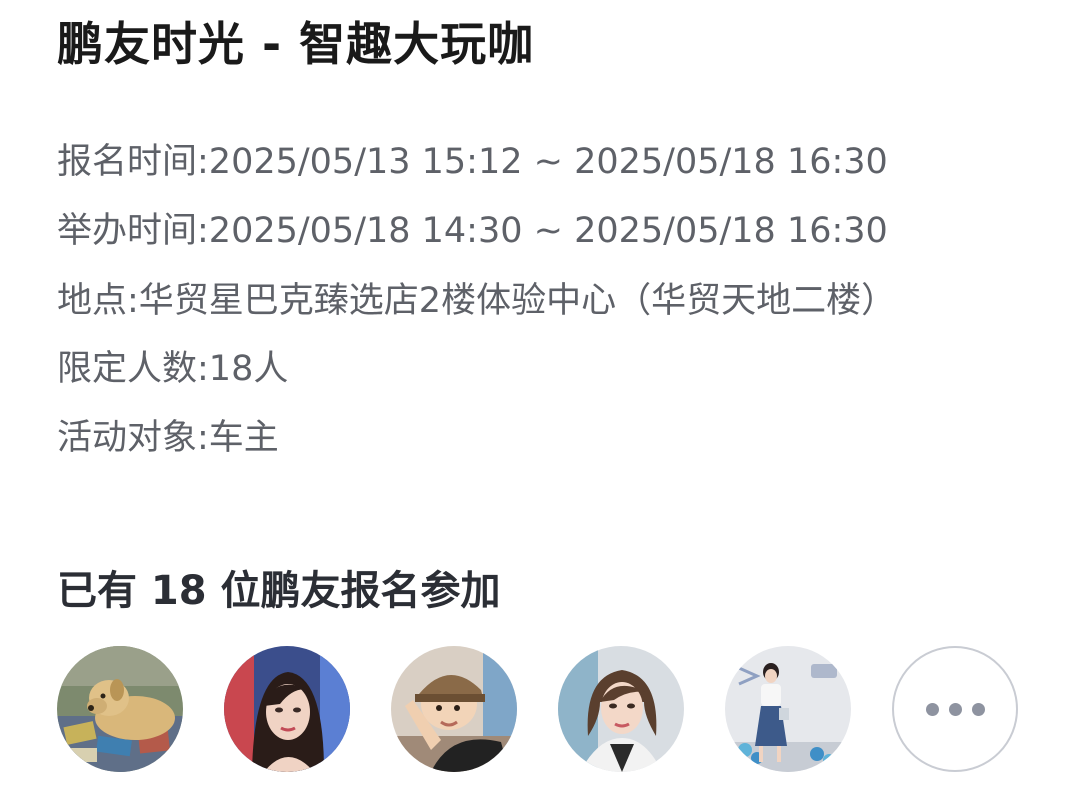 The image size is (1075, 806). I want to click on dog-photo, so click(120, 709).